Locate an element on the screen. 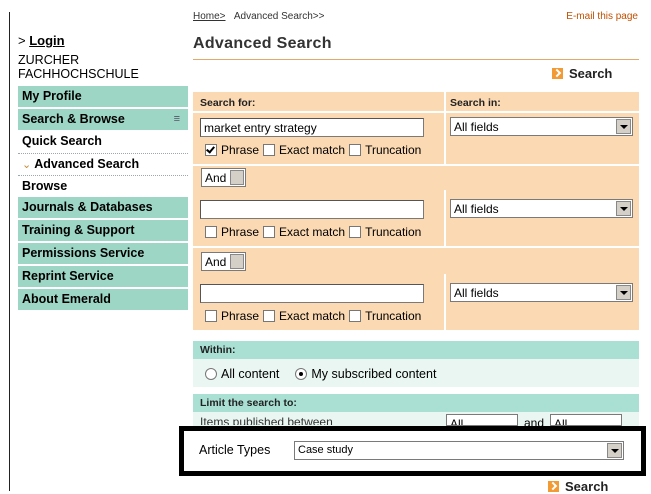  breadcrumb: Home> Advanced Search>> is located at coordinates (258, 16).